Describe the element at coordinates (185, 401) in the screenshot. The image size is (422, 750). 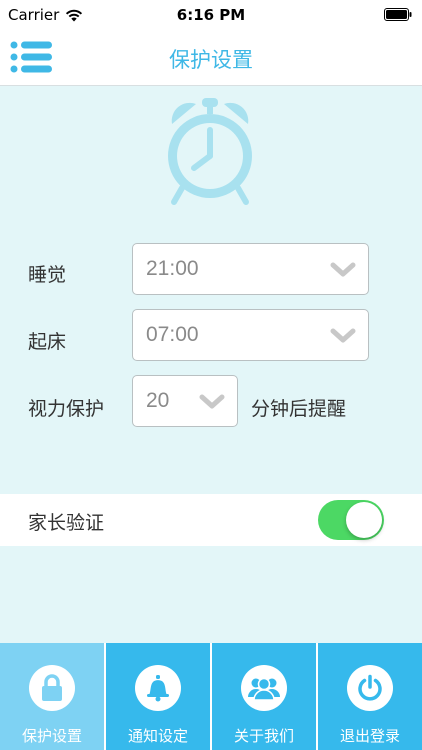
I see `eye-interval-select: 20` at that location.